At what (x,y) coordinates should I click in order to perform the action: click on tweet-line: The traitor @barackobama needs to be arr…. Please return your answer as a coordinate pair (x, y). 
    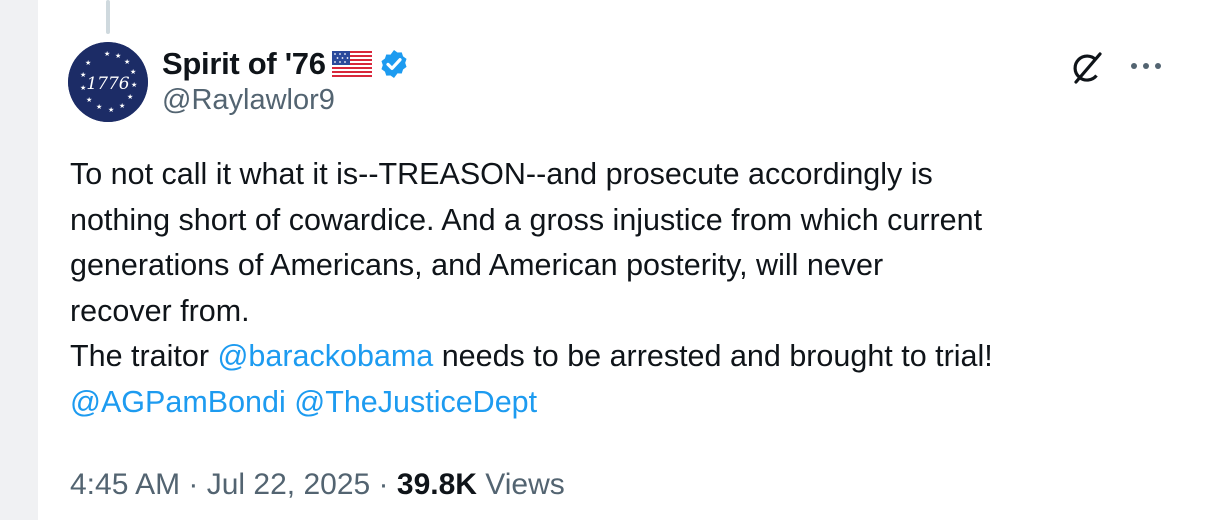
    Looking at the image, I should click on (630, 357).